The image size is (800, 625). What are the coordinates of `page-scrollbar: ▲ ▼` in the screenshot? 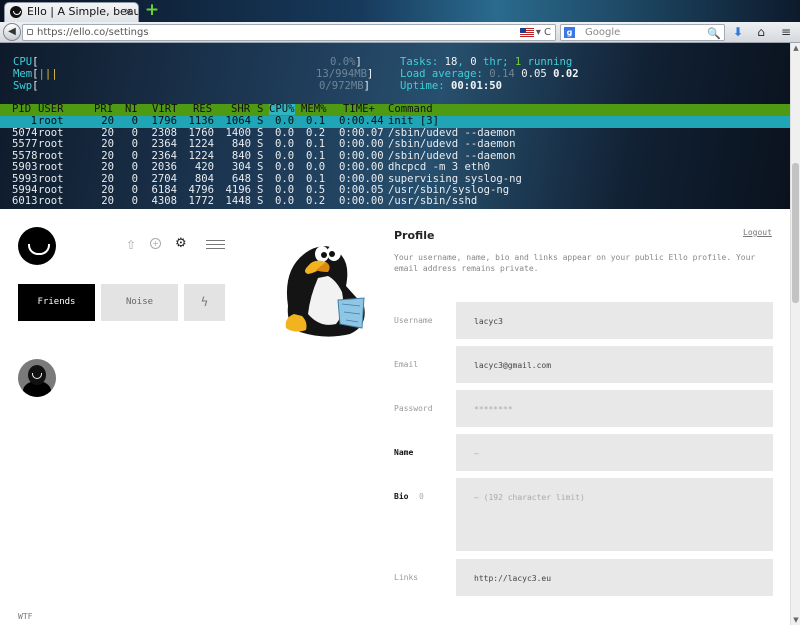 It's located at (795, 334).